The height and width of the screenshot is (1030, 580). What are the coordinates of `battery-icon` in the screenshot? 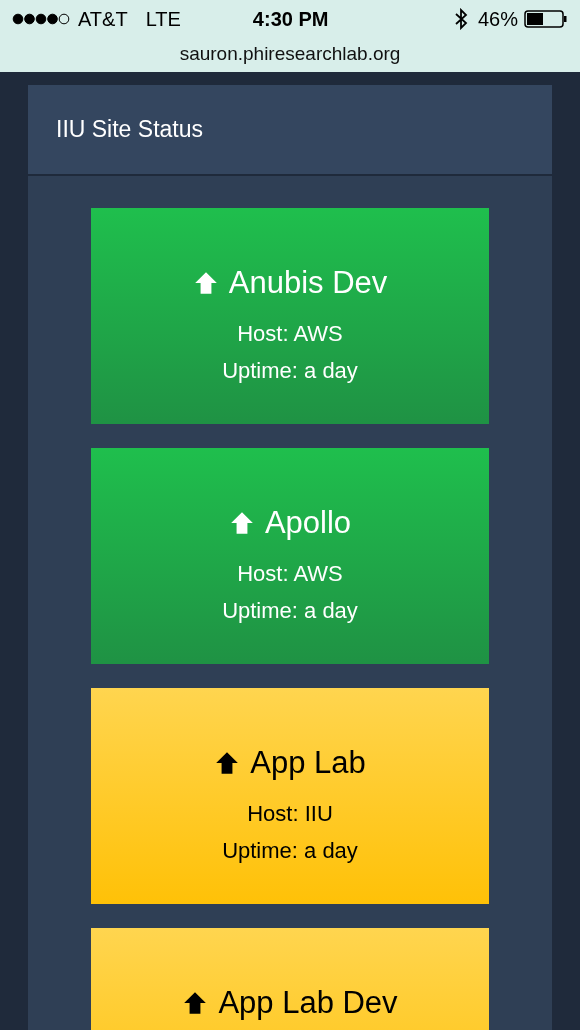 It's located at (546, 19).